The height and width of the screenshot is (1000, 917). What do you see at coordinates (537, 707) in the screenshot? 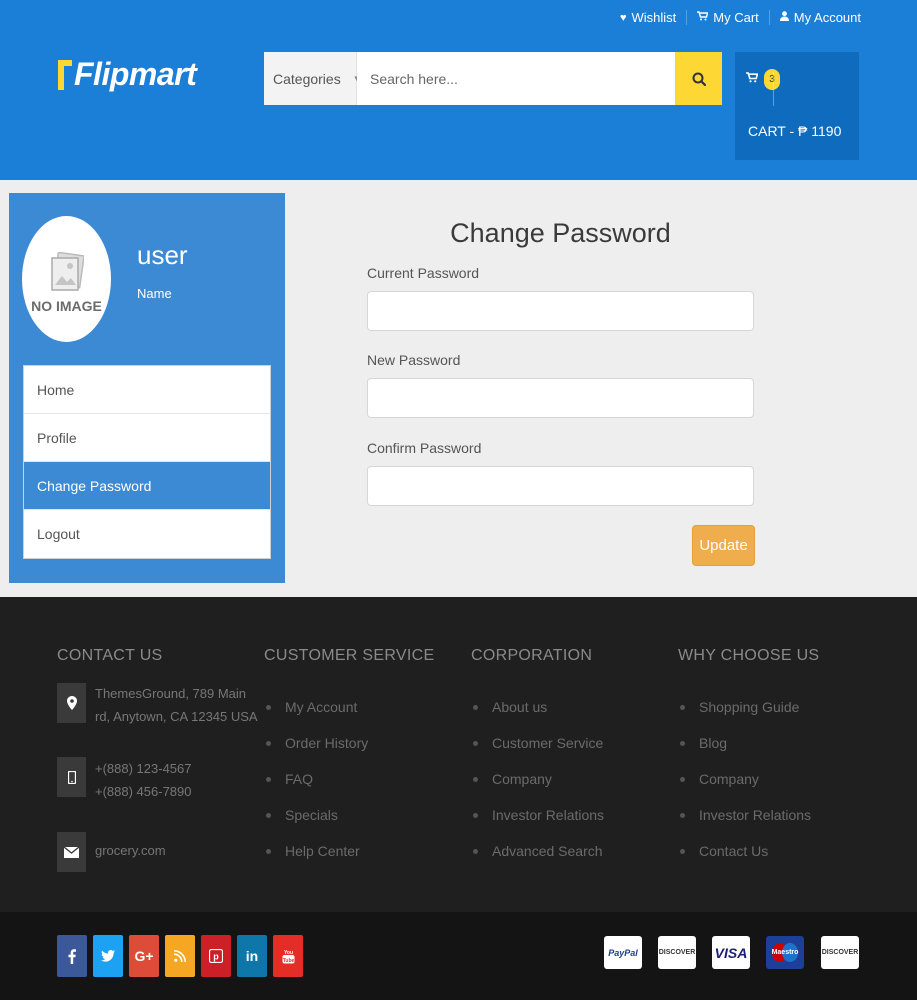
I see `footer-link: About us` at bounding box center [537, 707].